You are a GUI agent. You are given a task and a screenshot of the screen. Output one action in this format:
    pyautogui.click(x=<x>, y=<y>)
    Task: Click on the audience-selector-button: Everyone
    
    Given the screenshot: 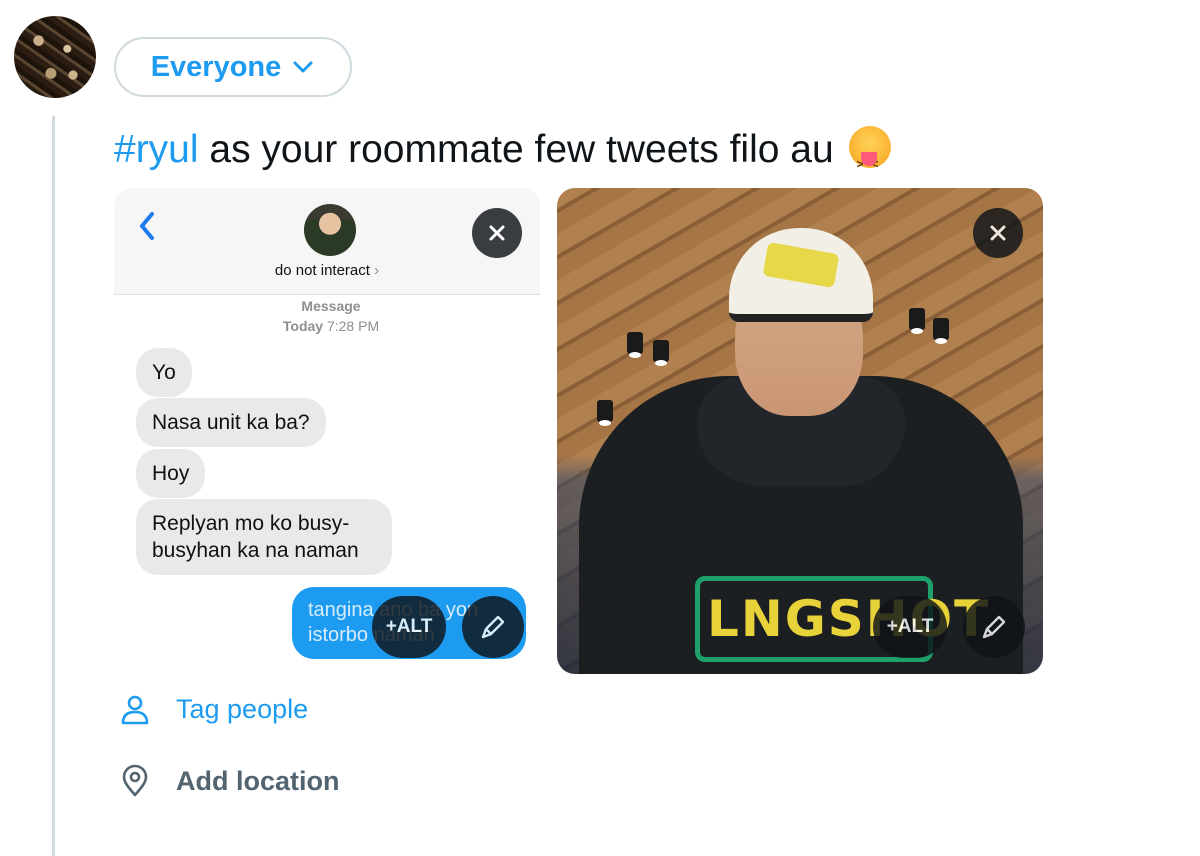 What is the action you would take?
    pyautogui.click(x=233, y=67)
    